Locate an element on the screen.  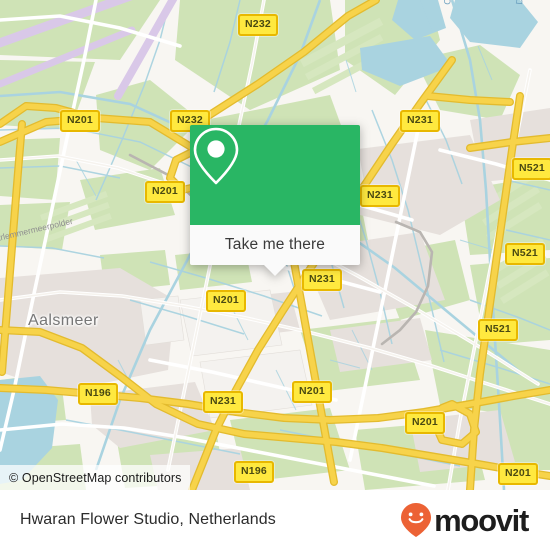
popup-tail is located at coordinates (275, 270).